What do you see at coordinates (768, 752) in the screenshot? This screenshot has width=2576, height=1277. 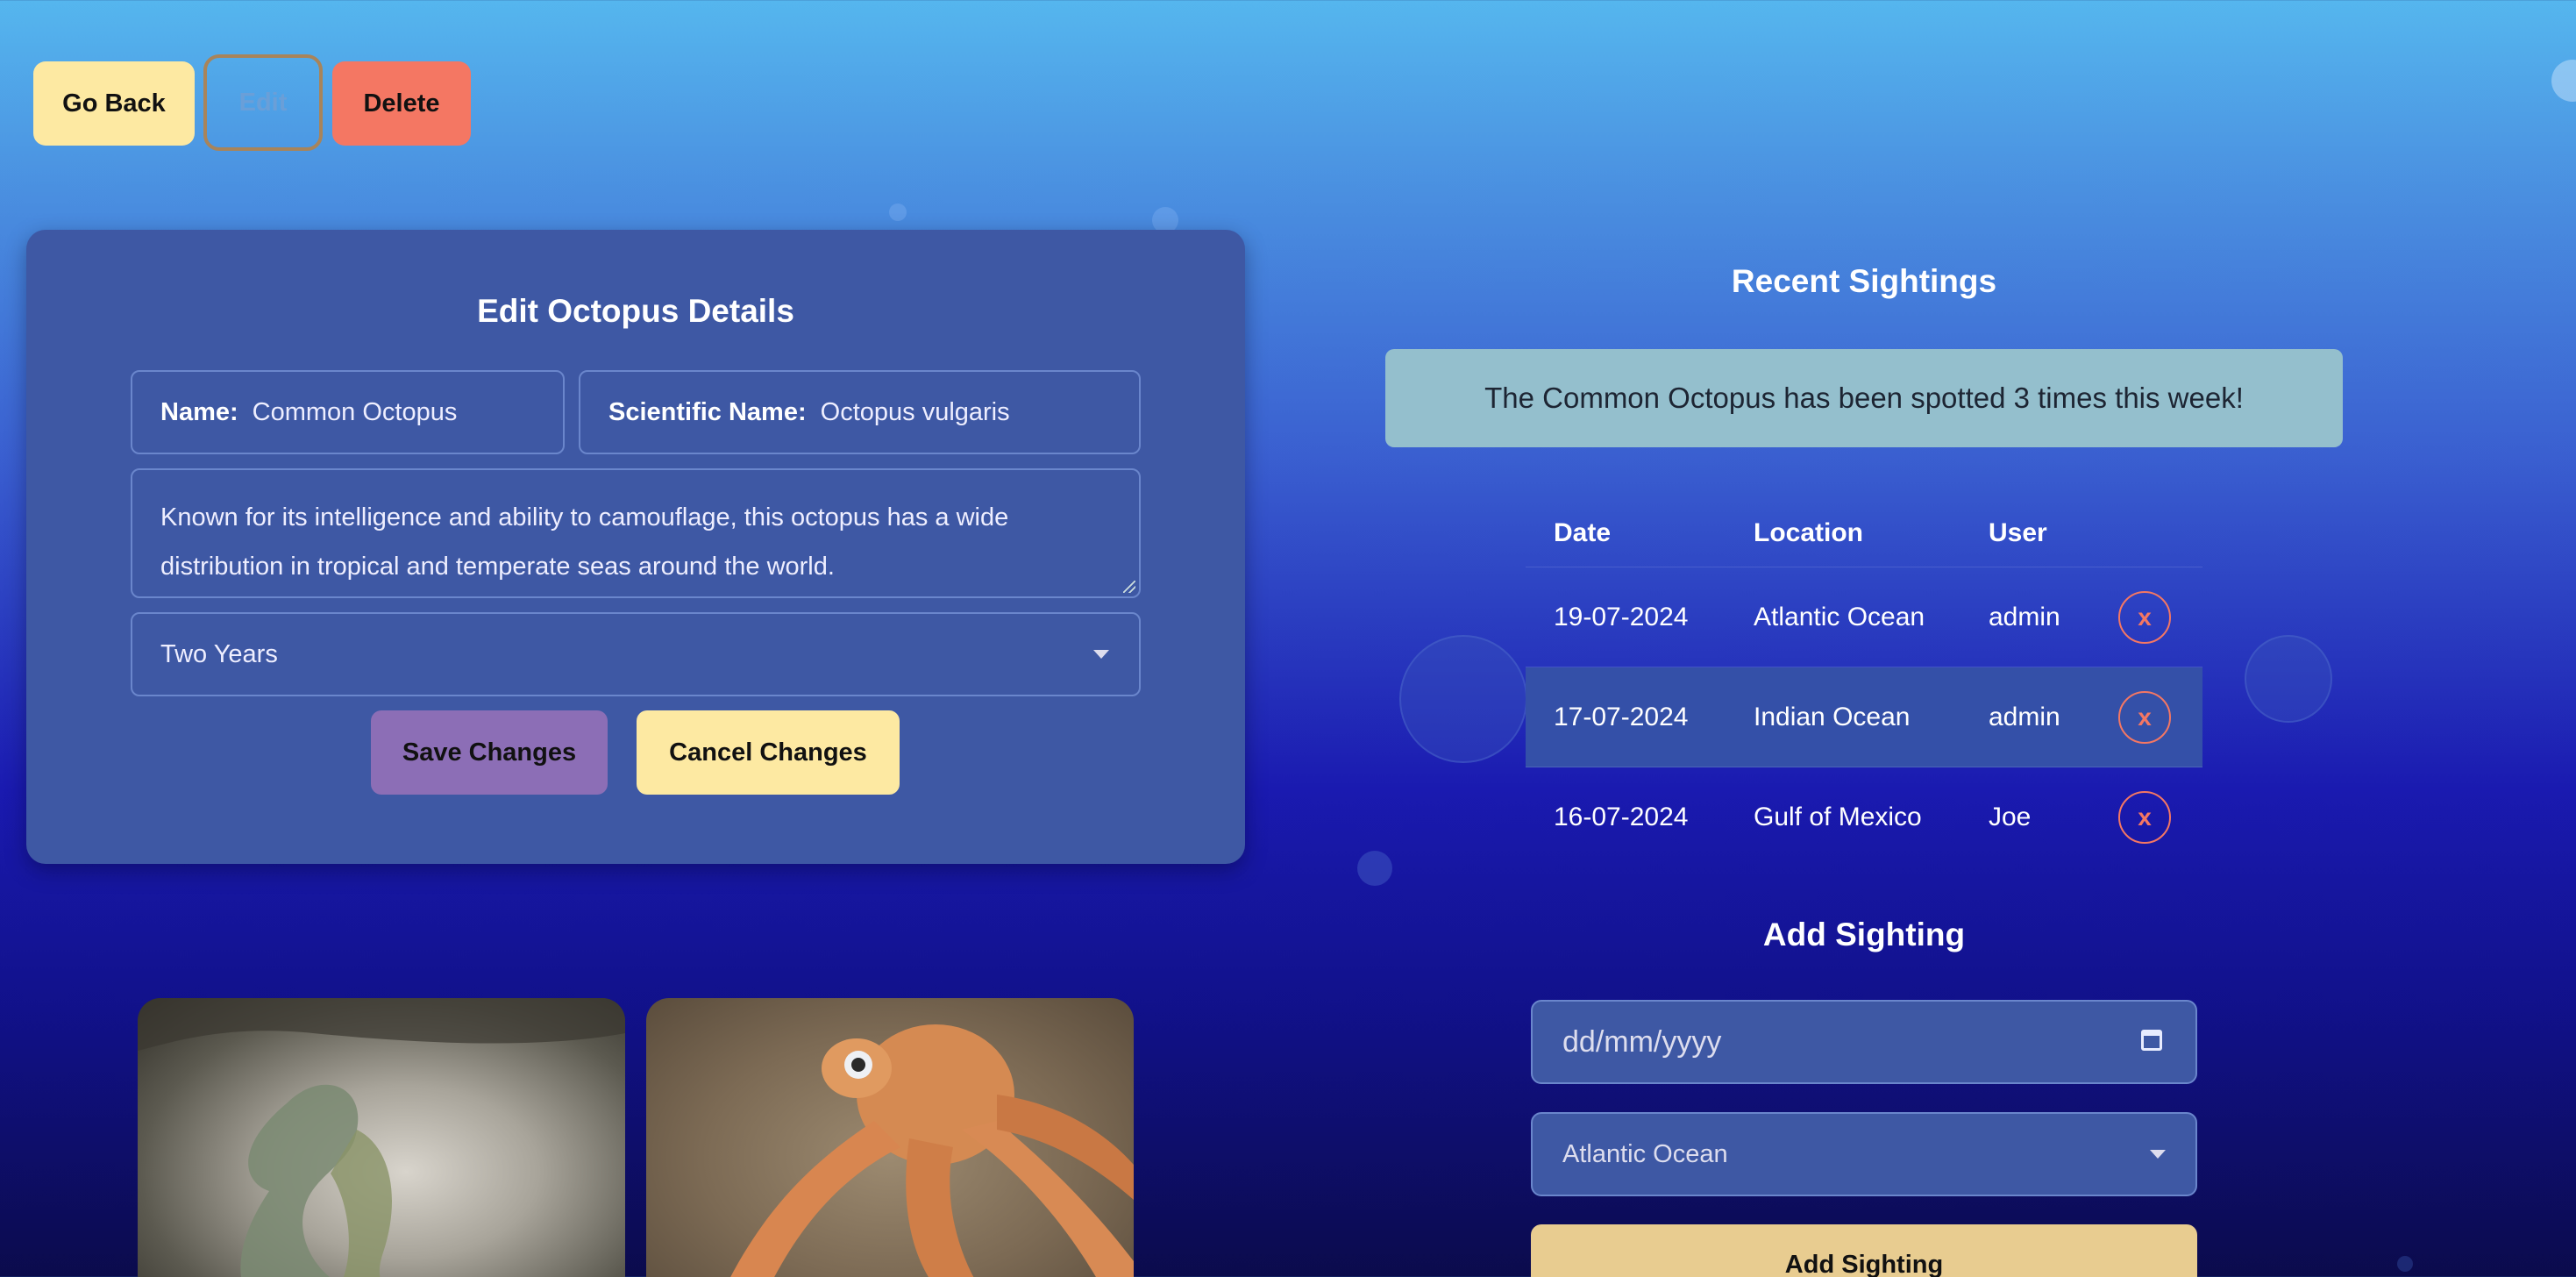 I see `cancel-changes-button: Cancel Changes` at bounding box center [768, 752].